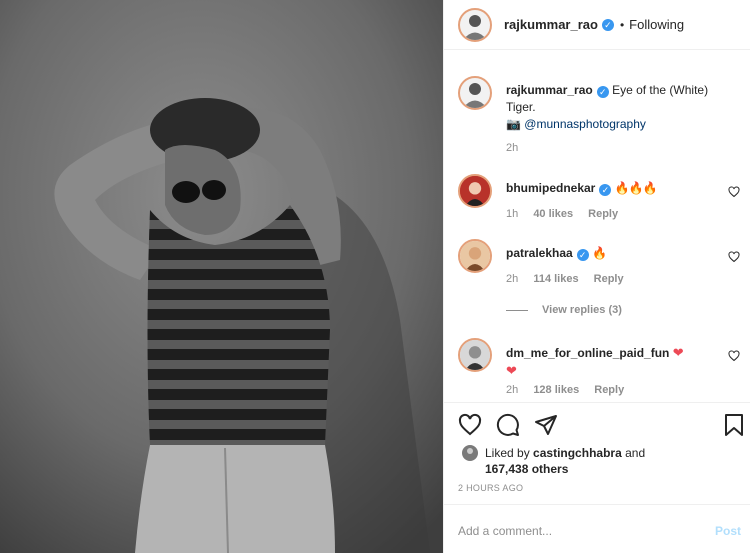 The image size is (750, 553). What do you see at coordinates (656, 24) in the screenshot?
I see `following-button: Following` at bounding box center [656, 24].